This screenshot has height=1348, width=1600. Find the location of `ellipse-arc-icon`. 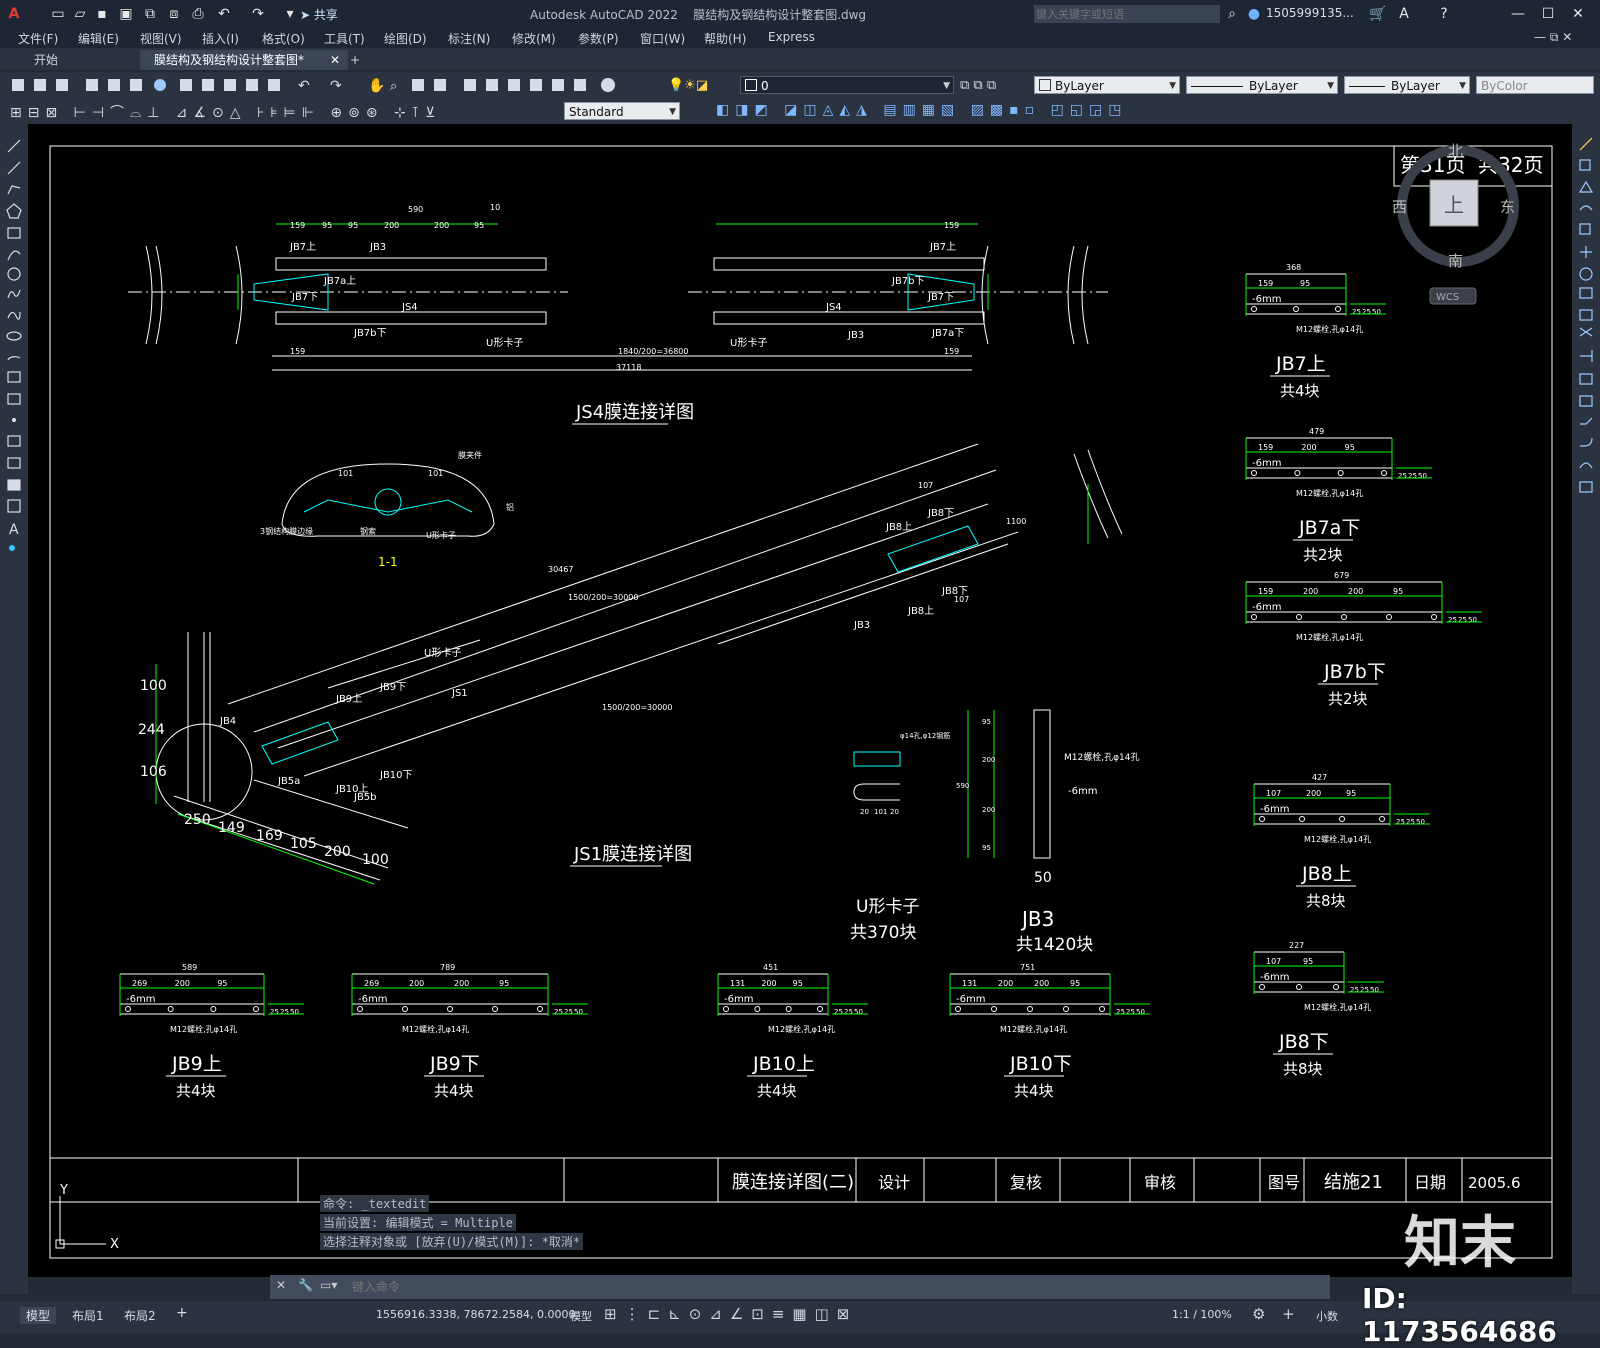

ellipse-arc-icon is located at coordinates (14, 358).